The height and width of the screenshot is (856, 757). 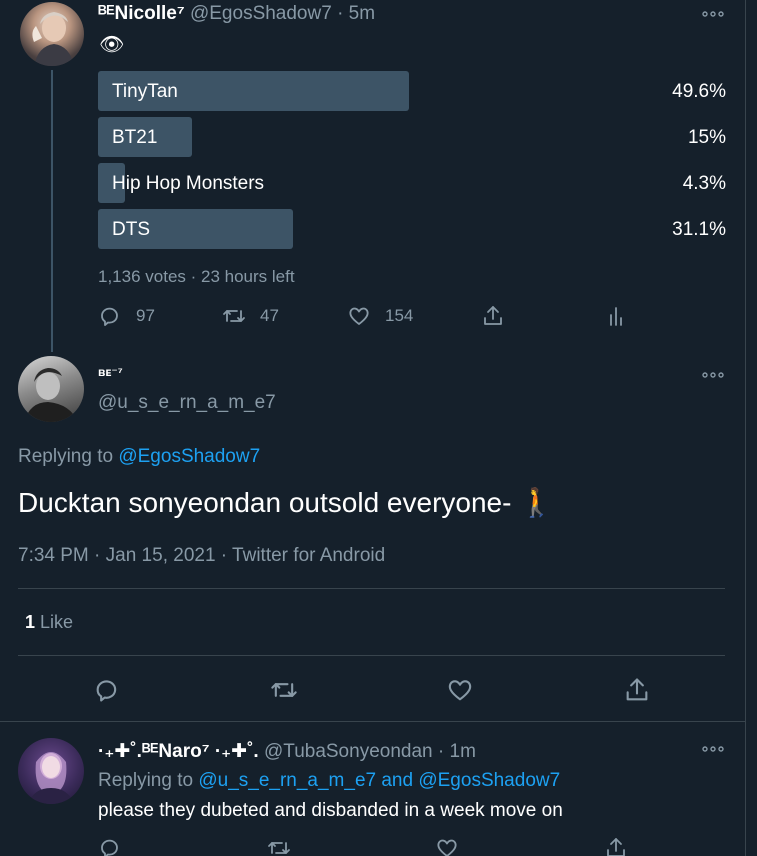 I want to click on poll-option-percent: 49.6%, so click(x=699, y=91).